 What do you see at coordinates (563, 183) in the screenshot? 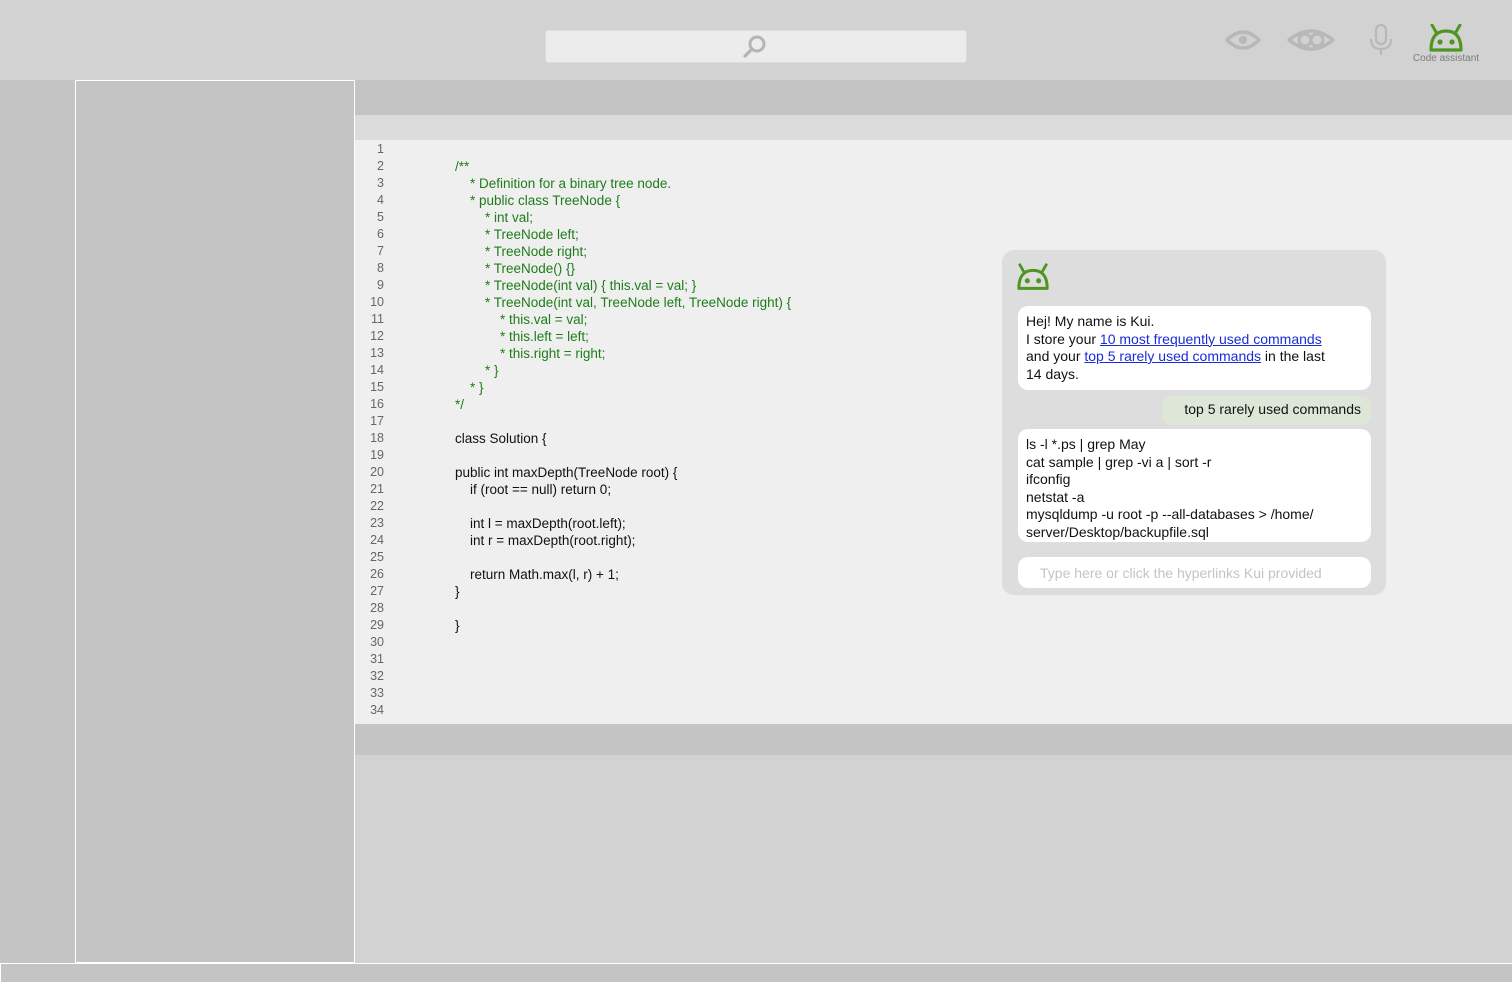
I see `code-text: * Definition for a binary tree node.` at bounding box center [563, 183].